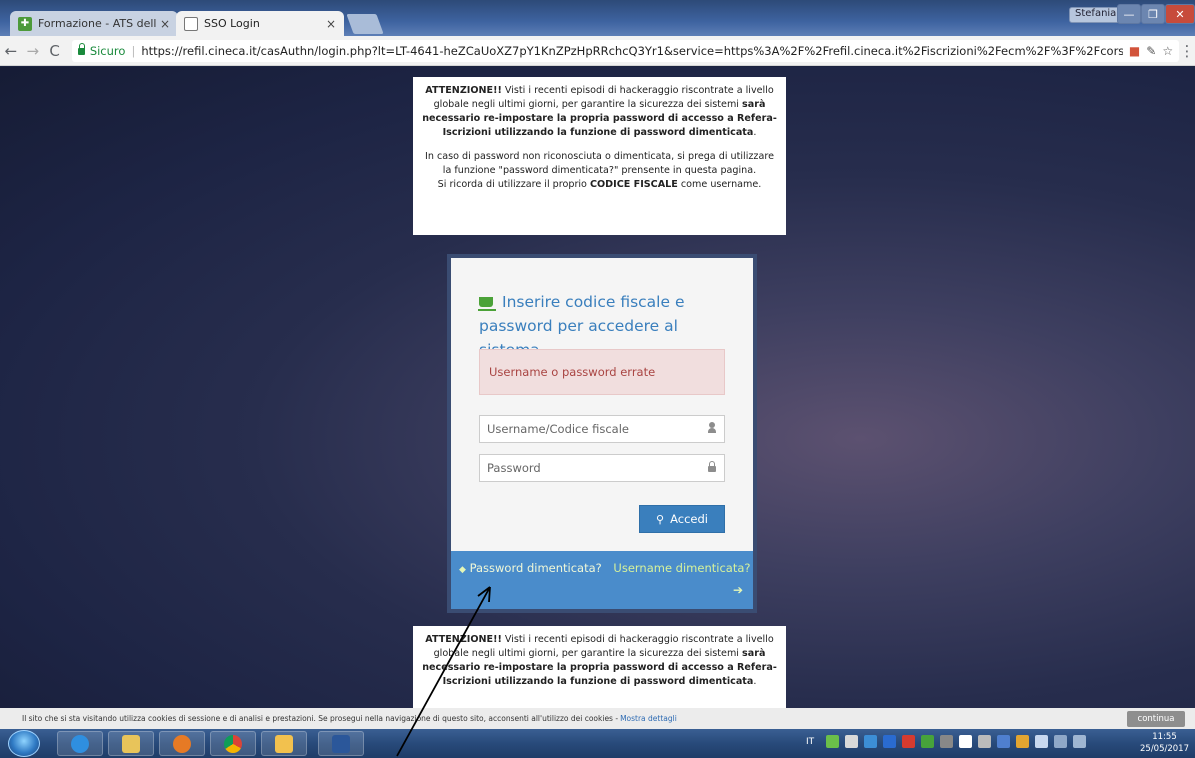 Image resolution: width=1195 pixels, height=758 pixels. I want to click on media-player-icon, so click(182, 744).